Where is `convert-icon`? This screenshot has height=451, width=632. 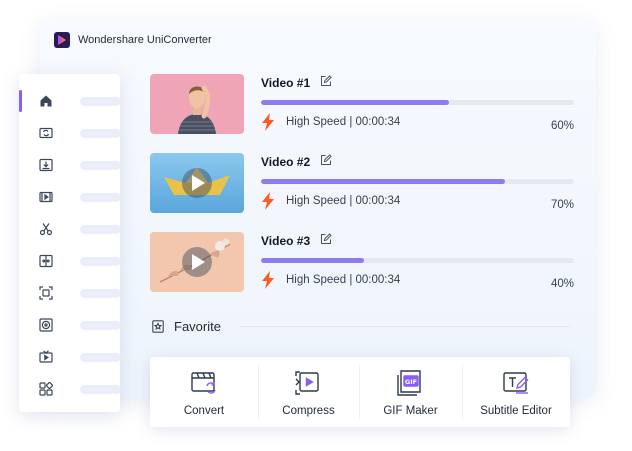 convert-icon is located at coordinates (46, 133).